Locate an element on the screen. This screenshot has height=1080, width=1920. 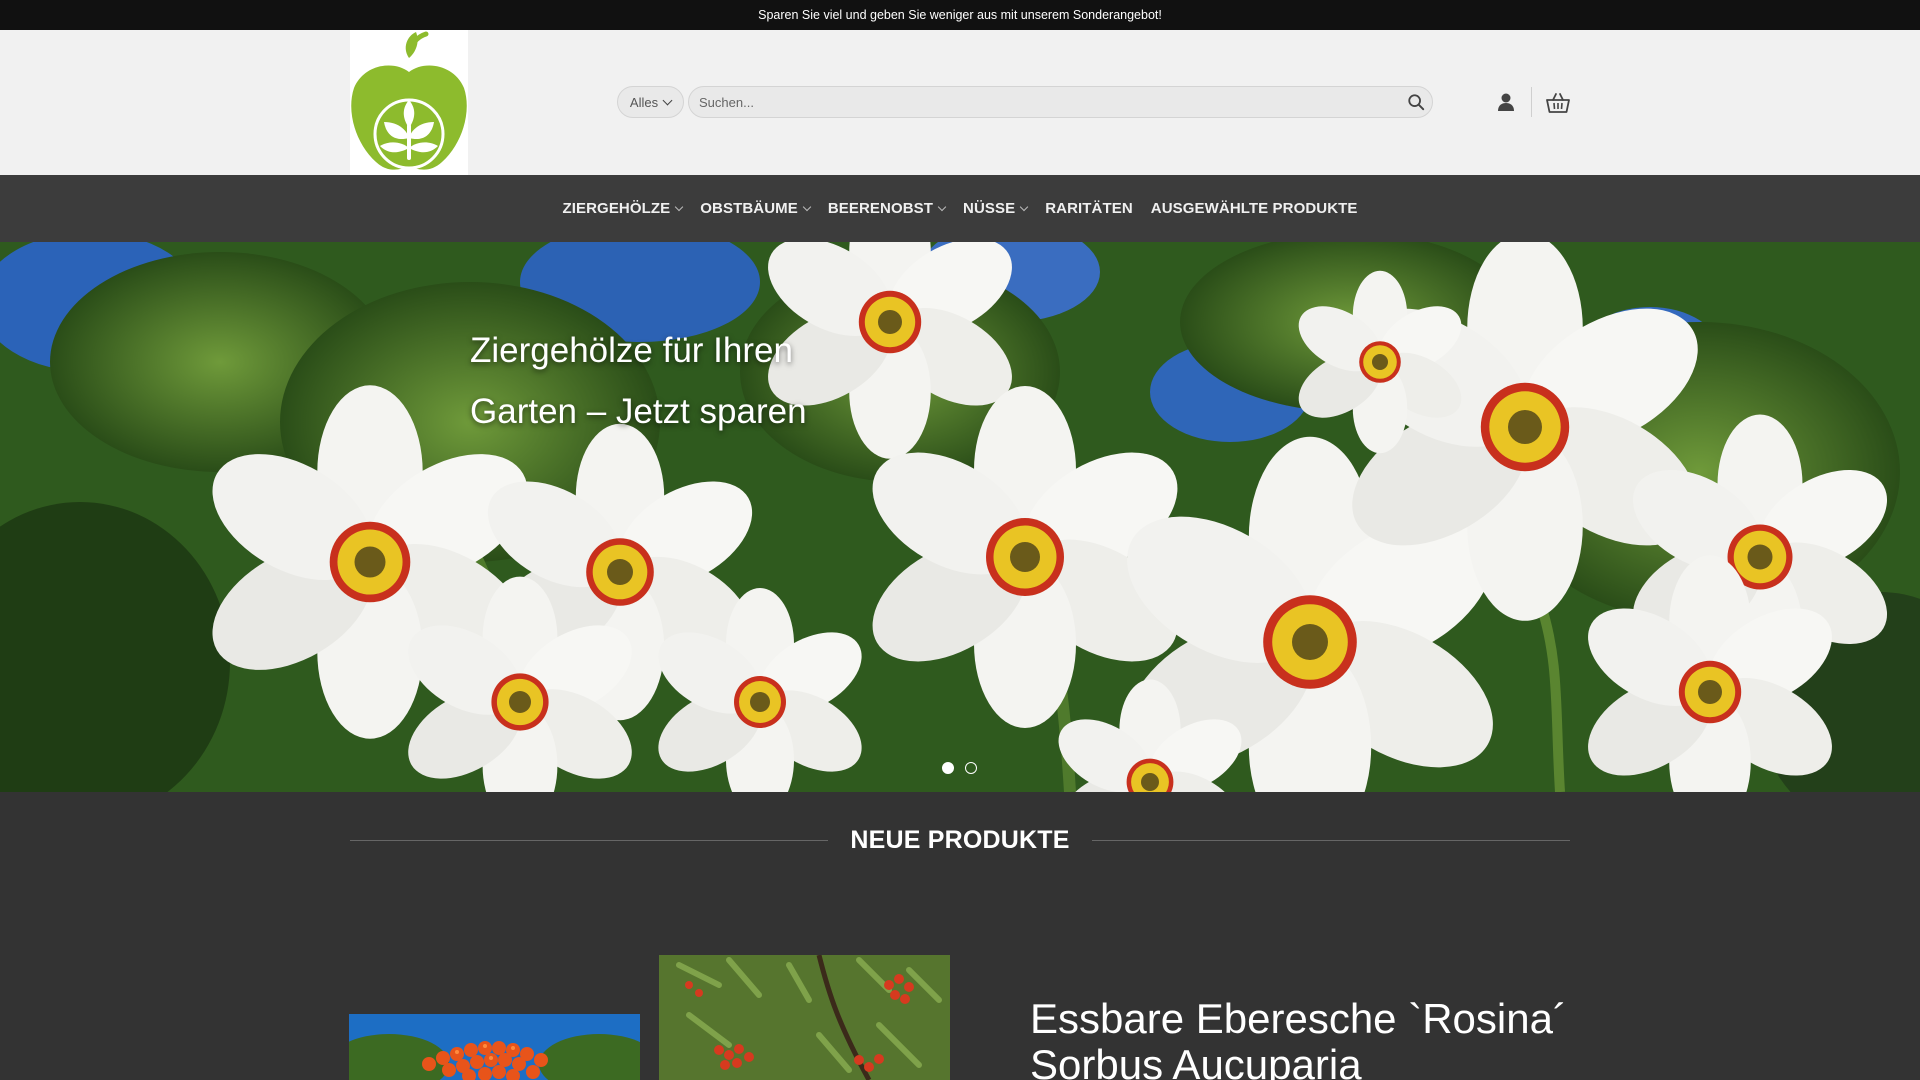
product-image-rowan-berries is located at coordinates (494, 1047).